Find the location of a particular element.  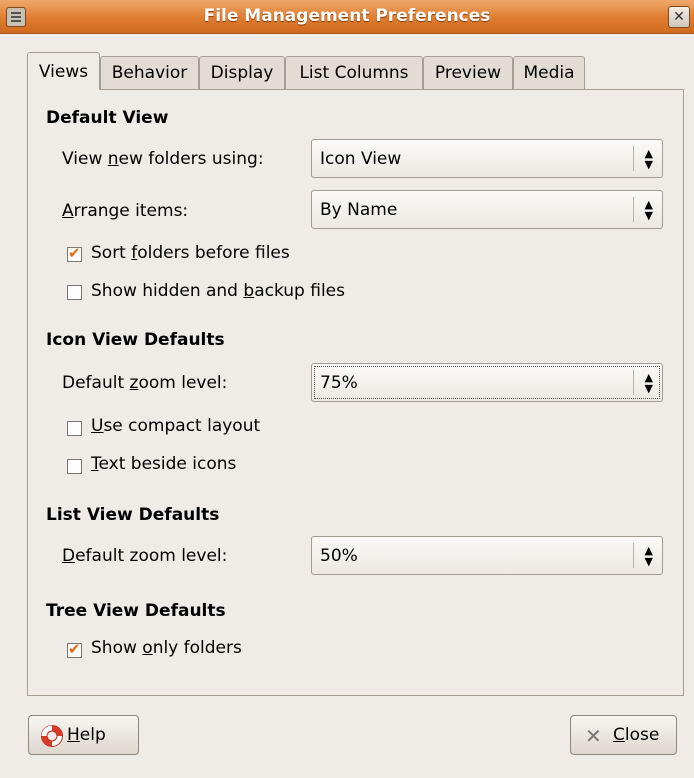

title-bar: File Management Preferences ✕ is located at coordinates (347, 17).